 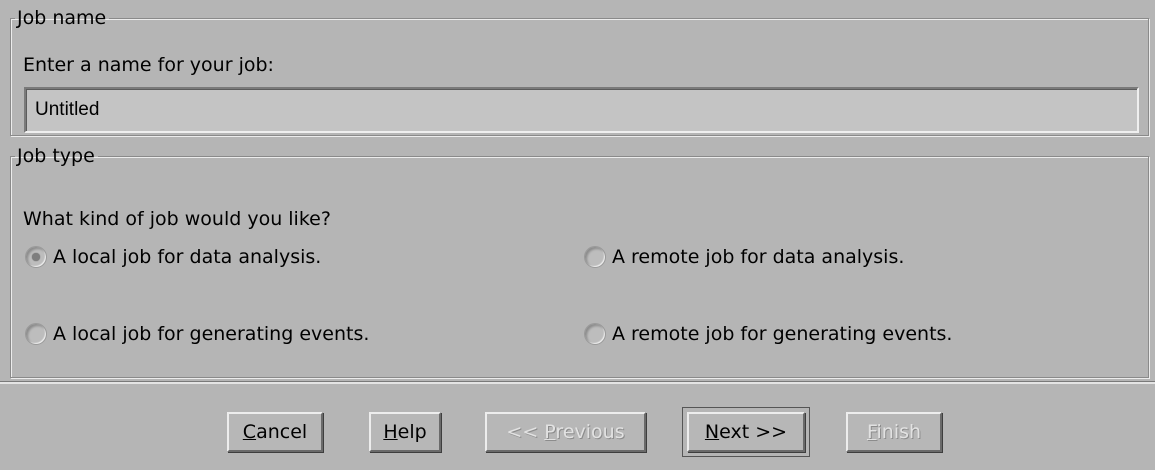 I want to click on job-type-prompt: What kind of job would you like?, so click(x=177, y=219).